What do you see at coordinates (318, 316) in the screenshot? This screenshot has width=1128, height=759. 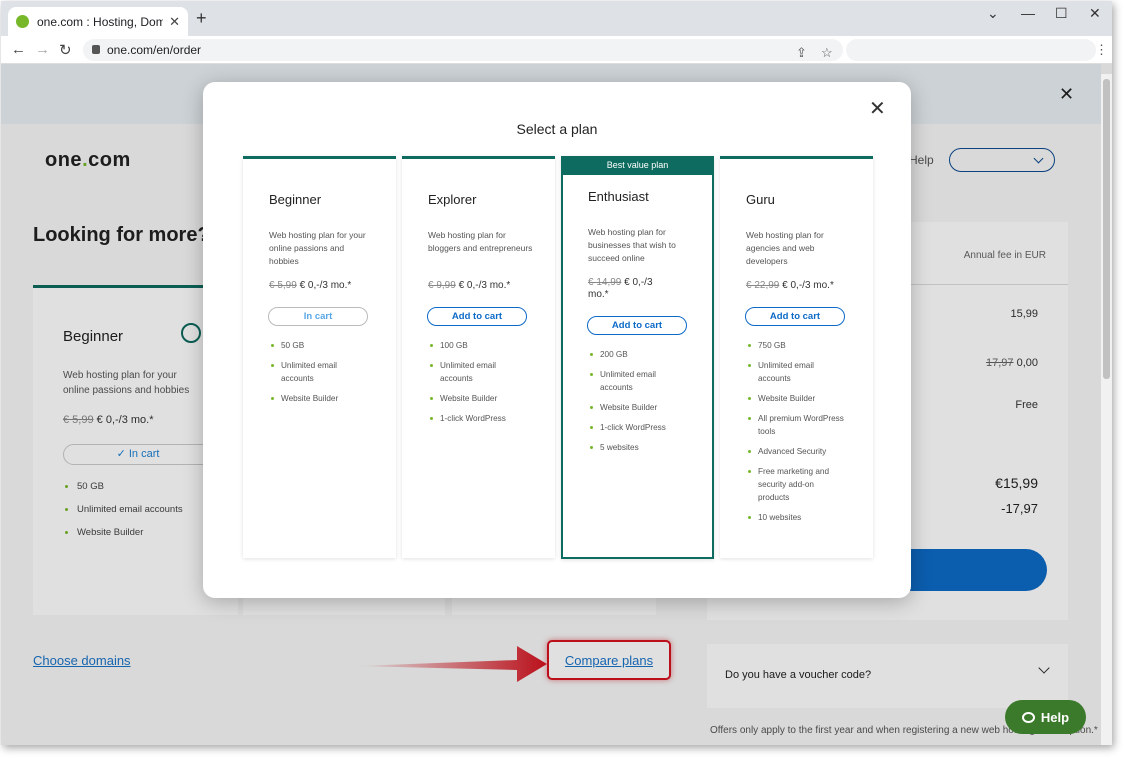 I see `in-cart-button: In cart` at bounding box center [318, 316].